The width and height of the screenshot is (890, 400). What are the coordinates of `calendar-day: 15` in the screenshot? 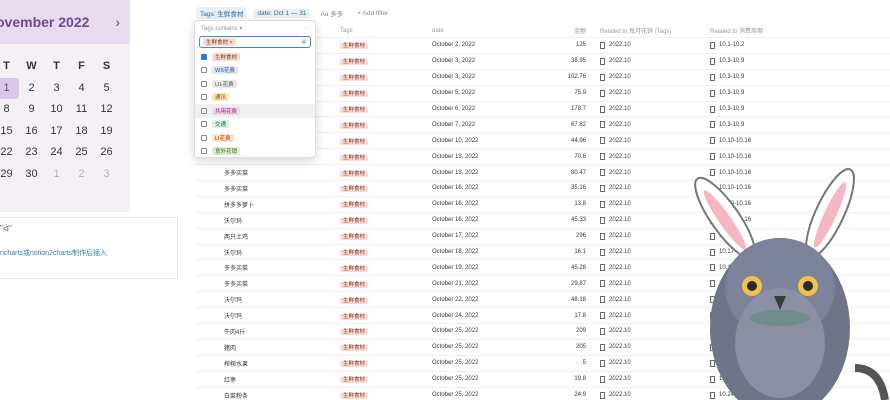 It's located at (9, 132).